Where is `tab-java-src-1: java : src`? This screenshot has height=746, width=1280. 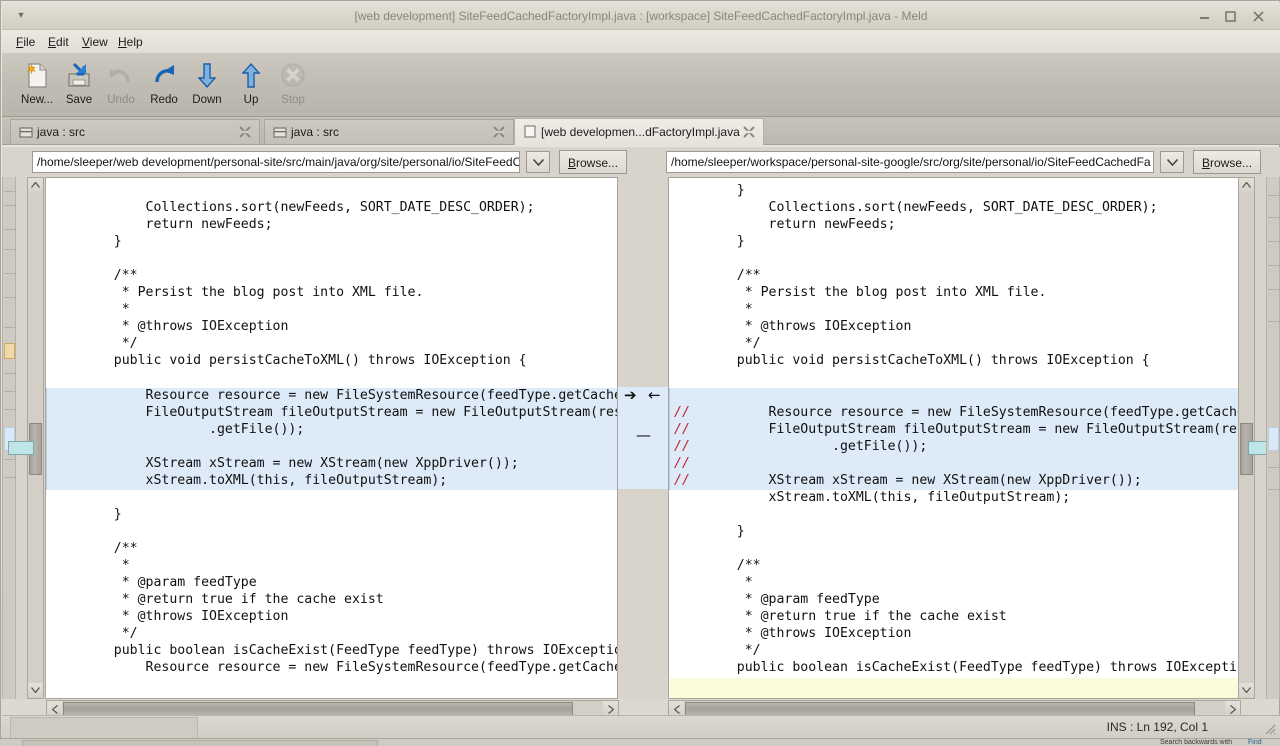
tab-java-src-1: java : src is located at coordinates (135, 131).